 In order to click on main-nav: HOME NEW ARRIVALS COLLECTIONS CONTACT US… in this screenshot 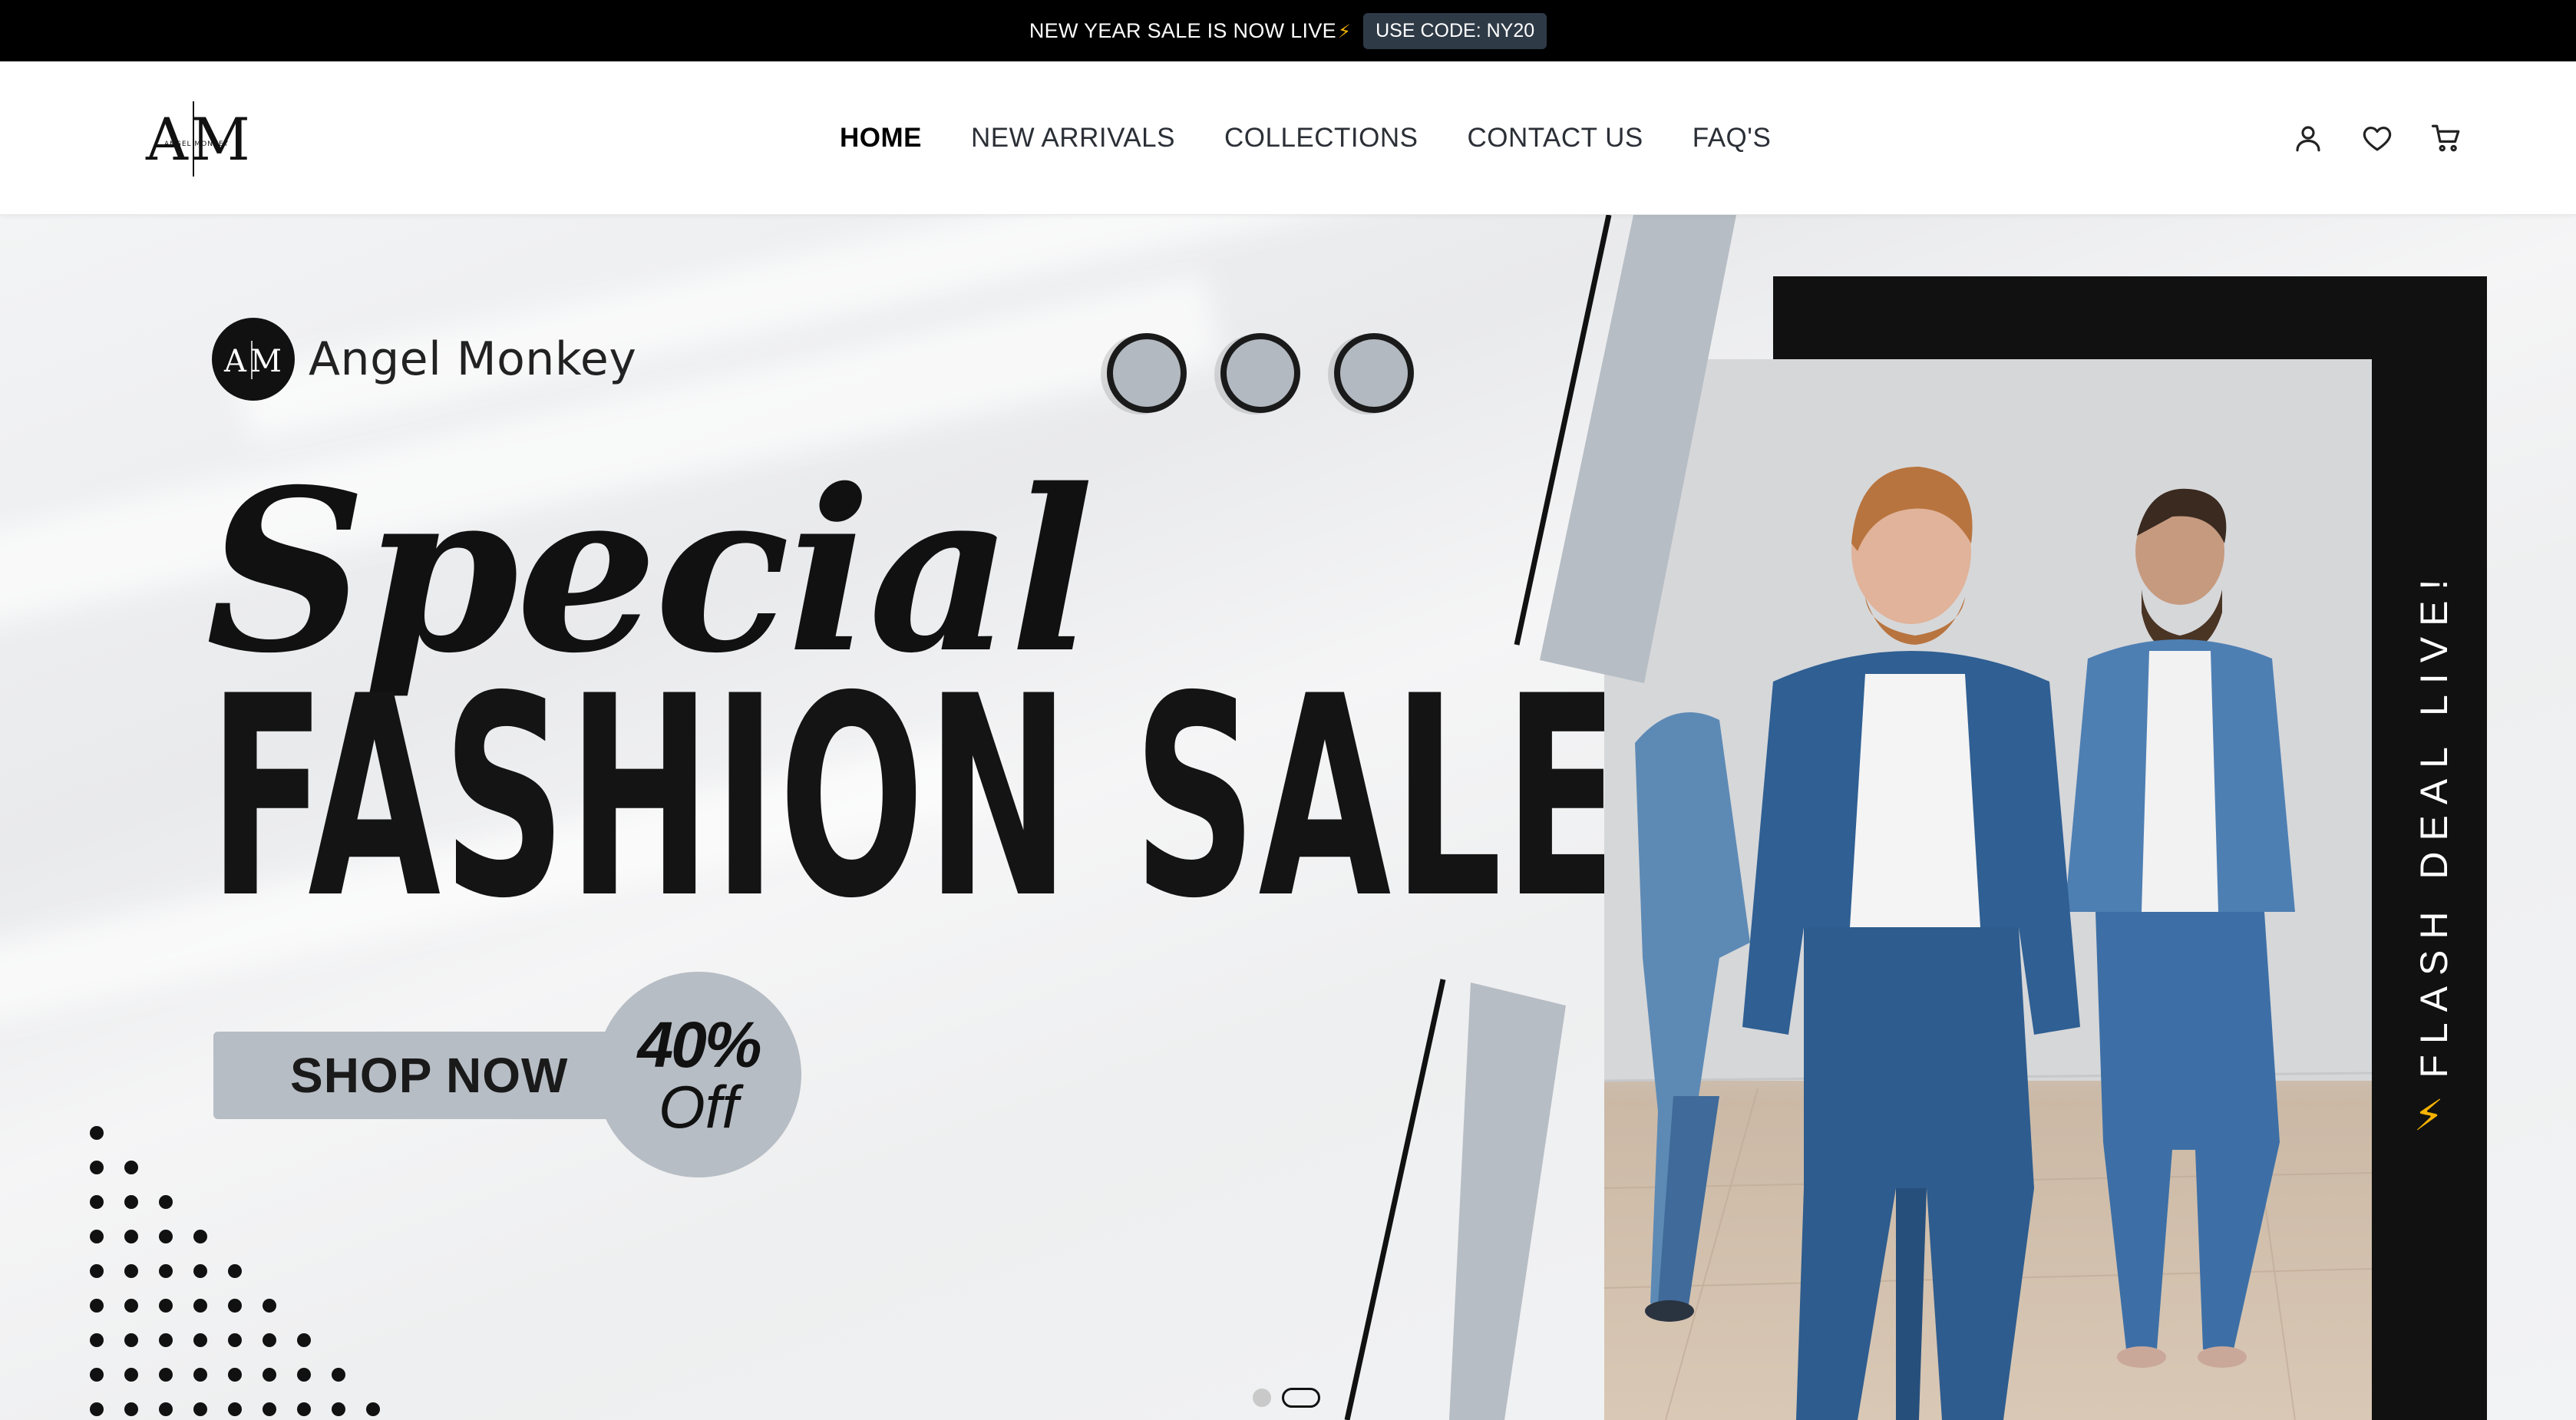, I will do `click(1305, 138)`.